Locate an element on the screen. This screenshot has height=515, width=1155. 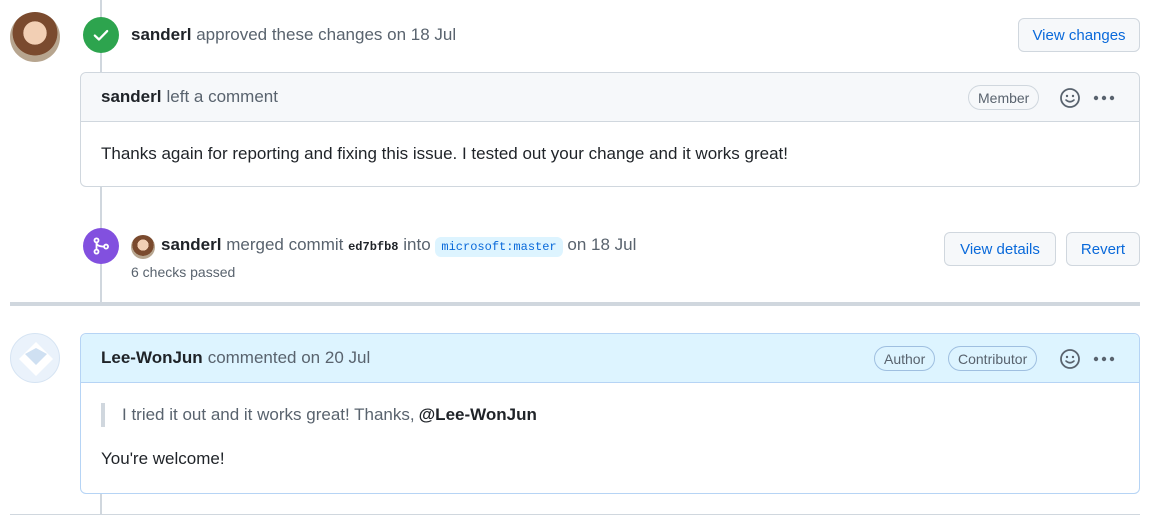
member-label: Member is located at coordinates (1004, 97).